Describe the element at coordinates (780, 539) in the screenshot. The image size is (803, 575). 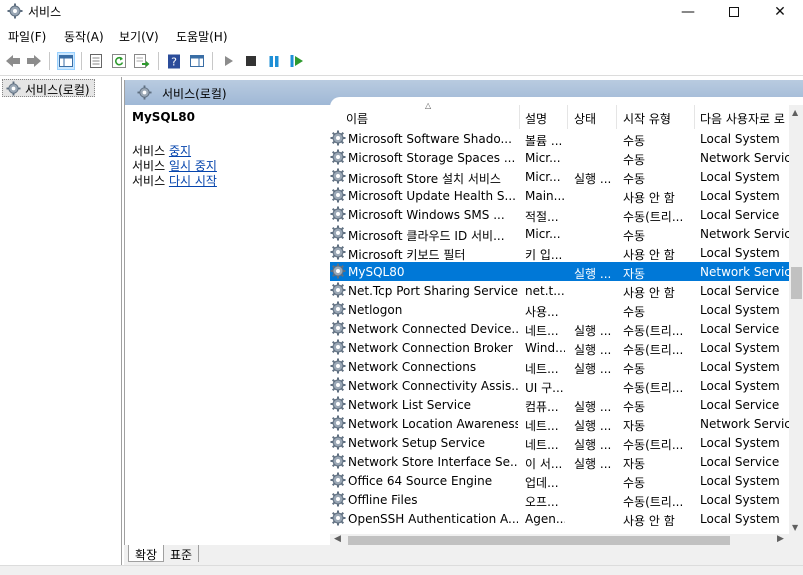
I see `scroll-right-icon: ▶` at that location.